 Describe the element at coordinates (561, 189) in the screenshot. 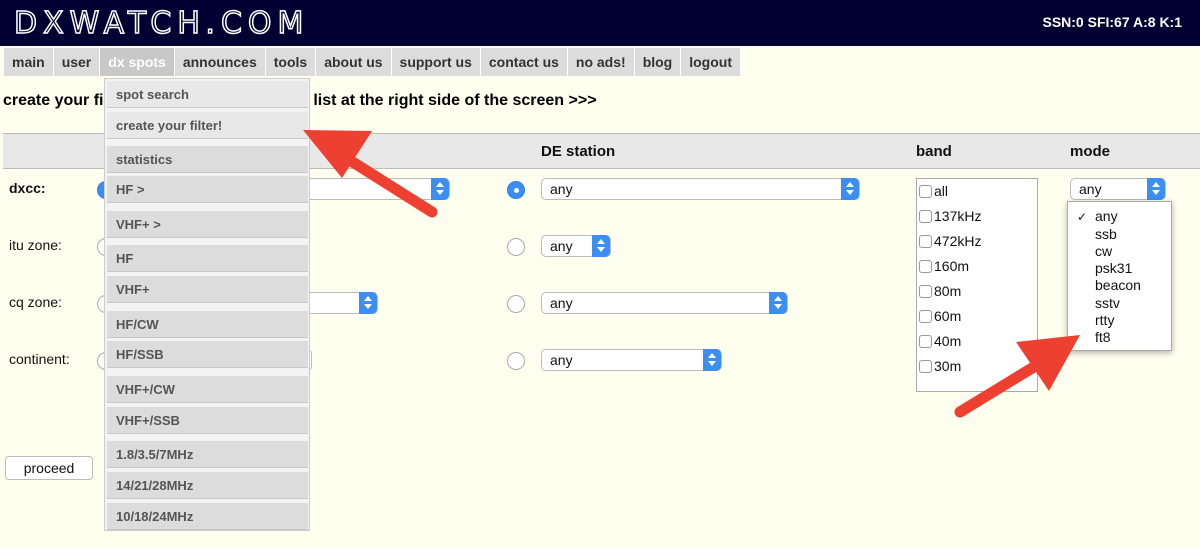

I see `de-dxcc-value: any` at that location.